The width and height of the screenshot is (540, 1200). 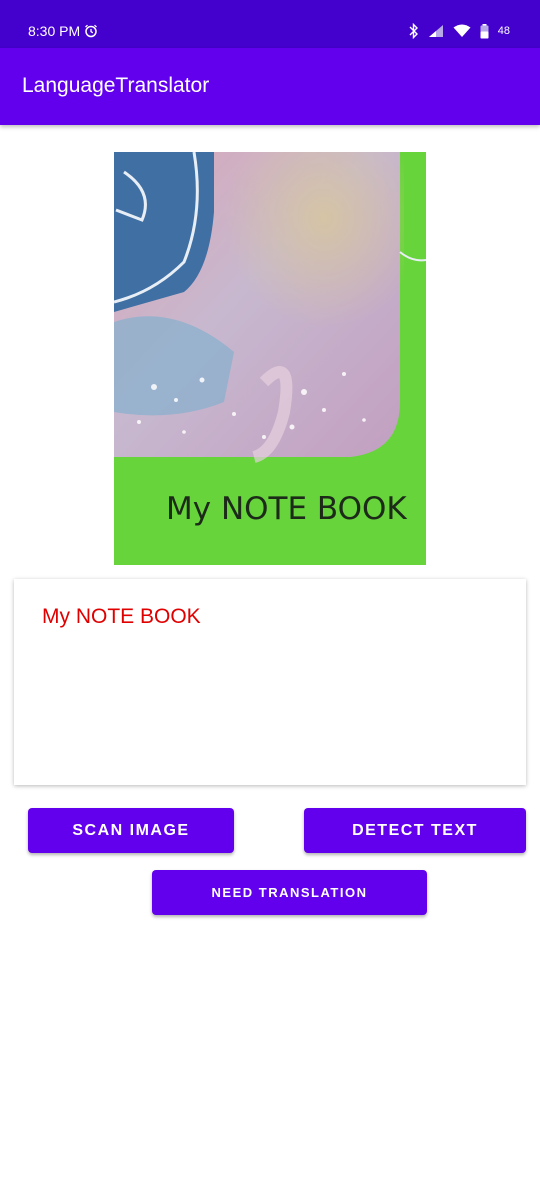 I want to click on need-translation-button: NEED TRANSLATION, so click(x=289, y=892).